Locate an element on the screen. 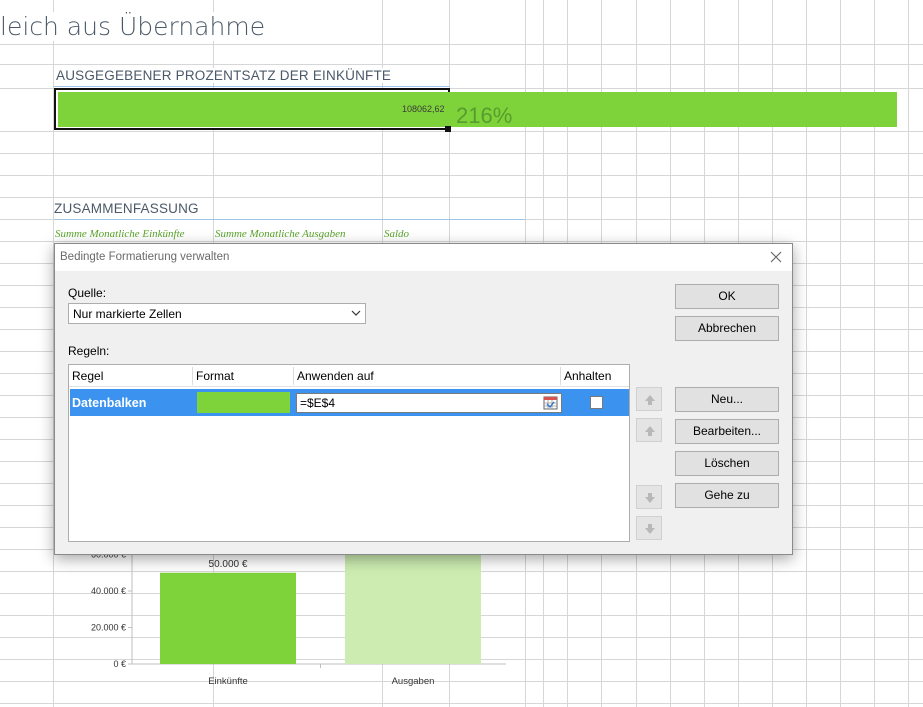  move-down-button is located at coordinates (649, 497).